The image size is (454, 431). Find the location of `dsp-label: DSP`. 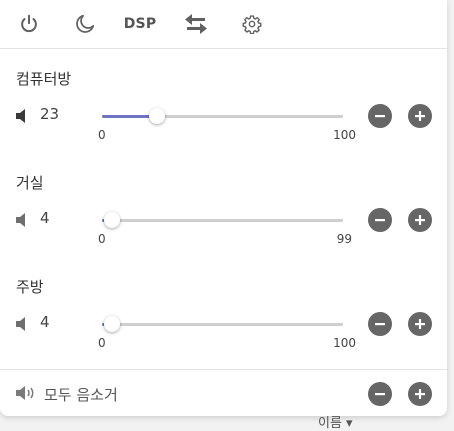

dsp-label: DSP is located at coordinates (140, 24).